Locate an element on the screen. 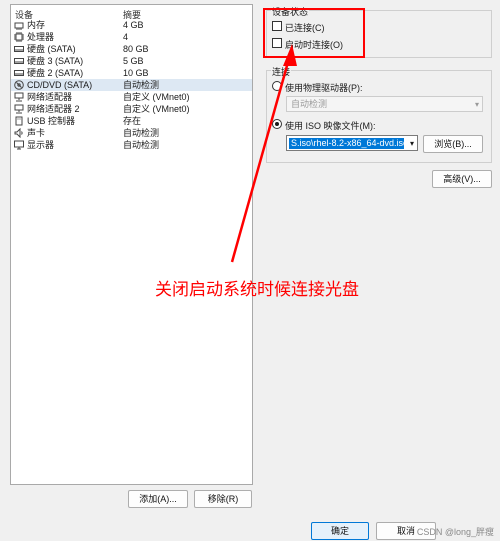  physical-drive-value: 自动检测 is located at coordinates (309, 104).